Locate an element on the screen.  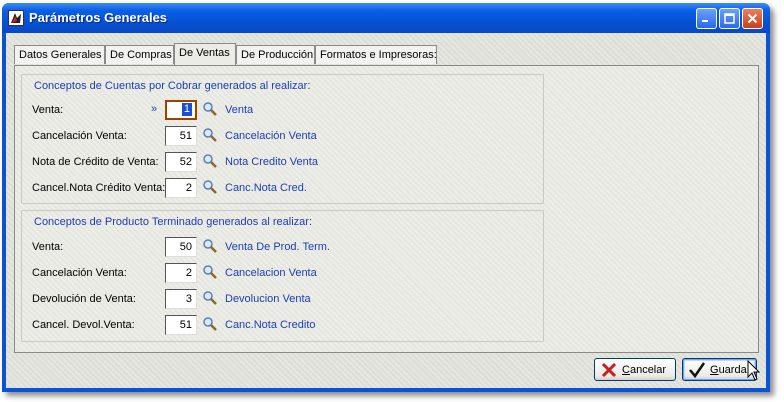
cancel-button: Cancelar is located at coordinates (635, 369).